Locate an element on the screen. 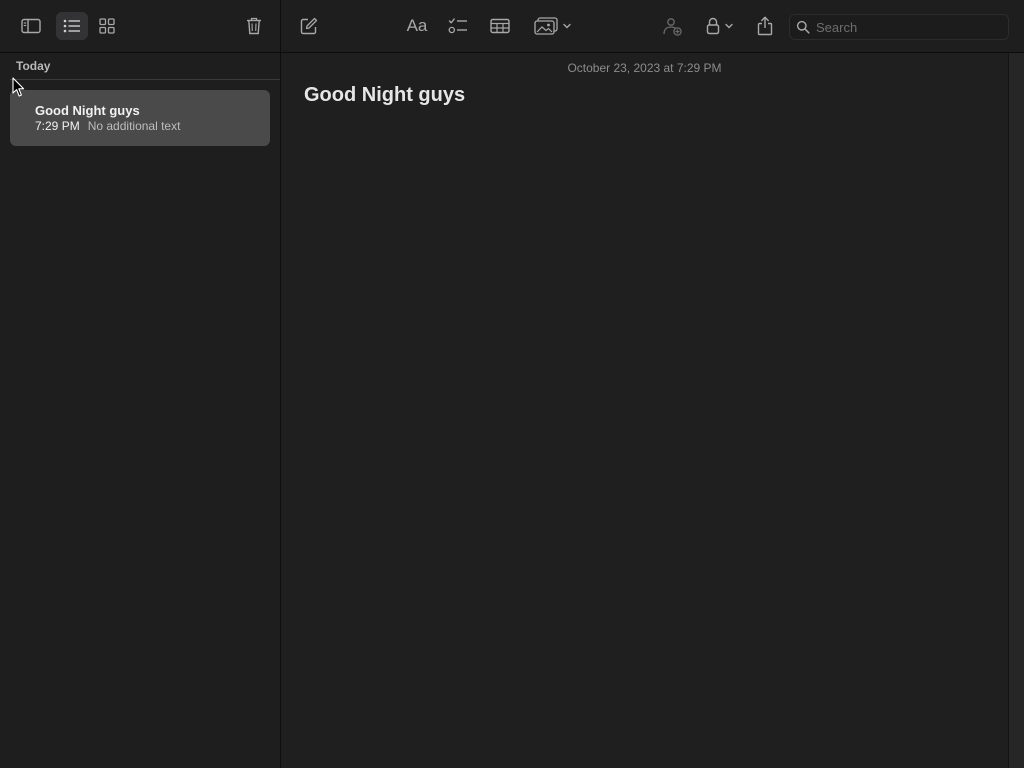 The image size is (1024, 768). search-field is located at coordinates (899, 27).